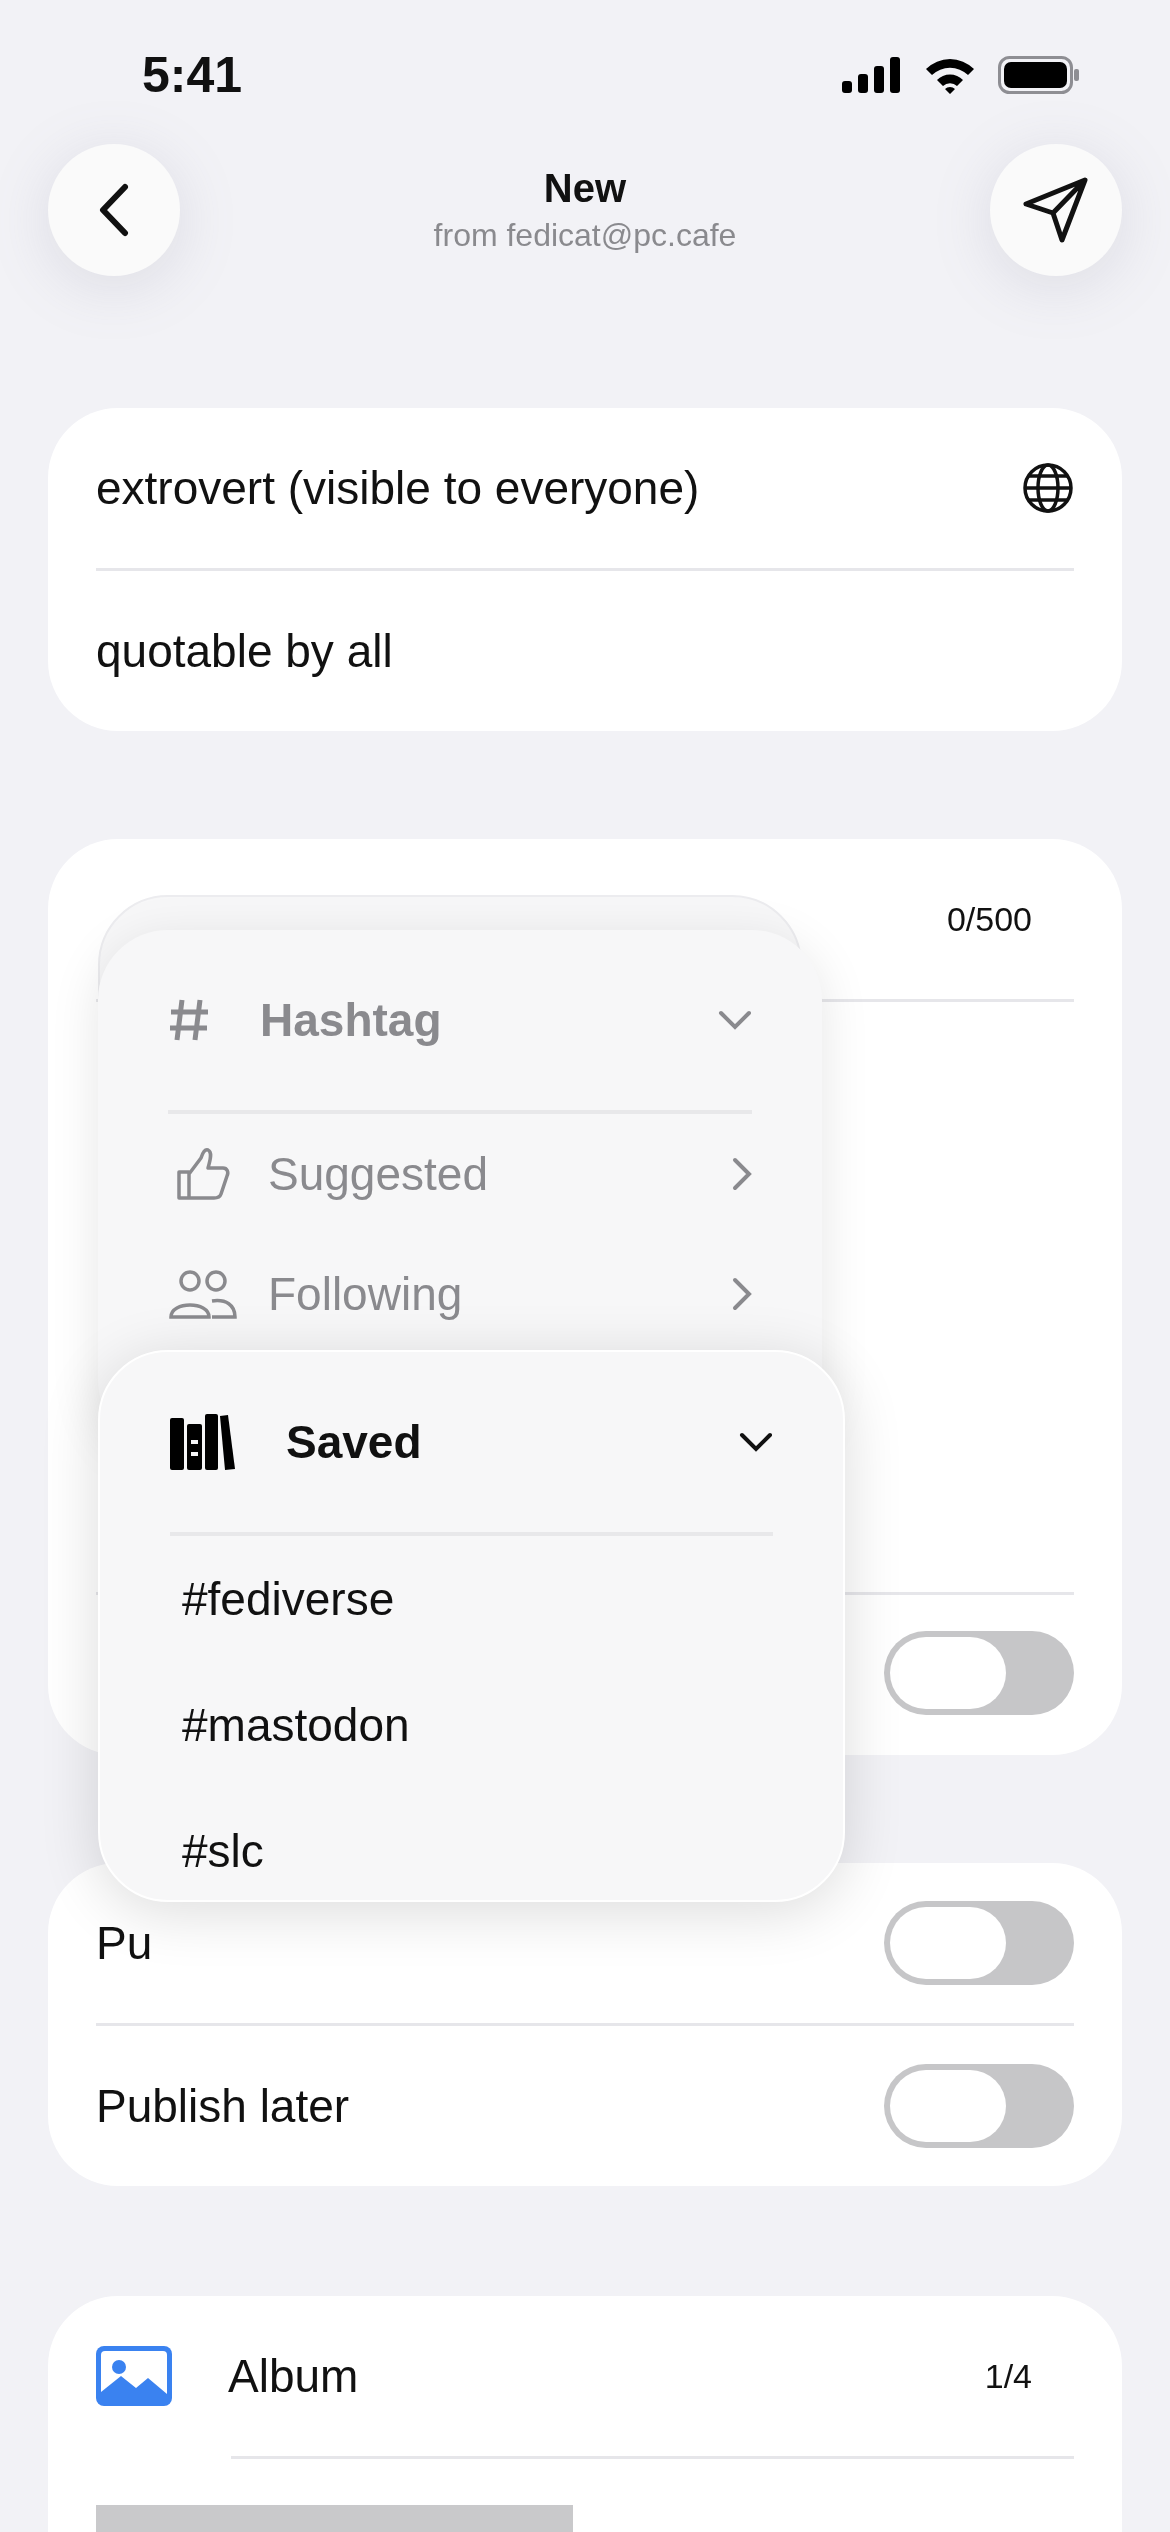  Describe the element at coordinates (114, 210) in the screenshot. I see `back-icon` at that location.